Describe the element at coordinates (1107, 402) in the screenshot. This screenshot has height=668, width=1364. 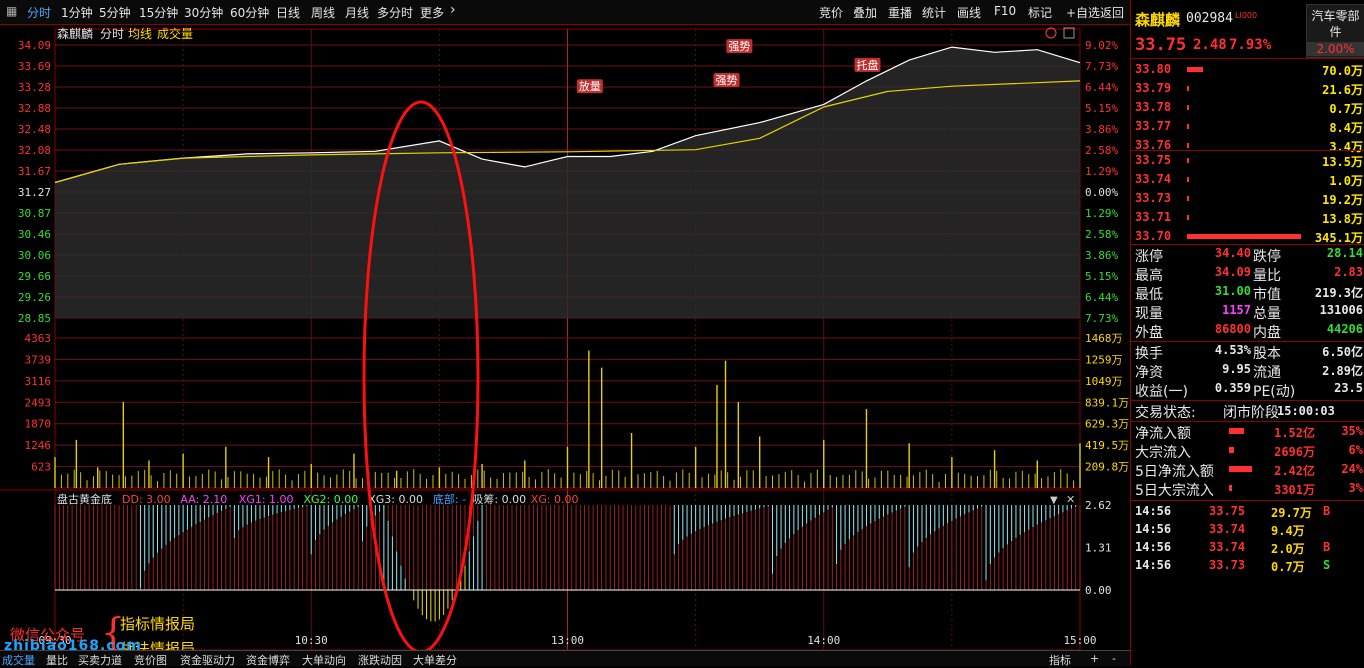
I see `amount-tick-label: 839.1万` at that location.